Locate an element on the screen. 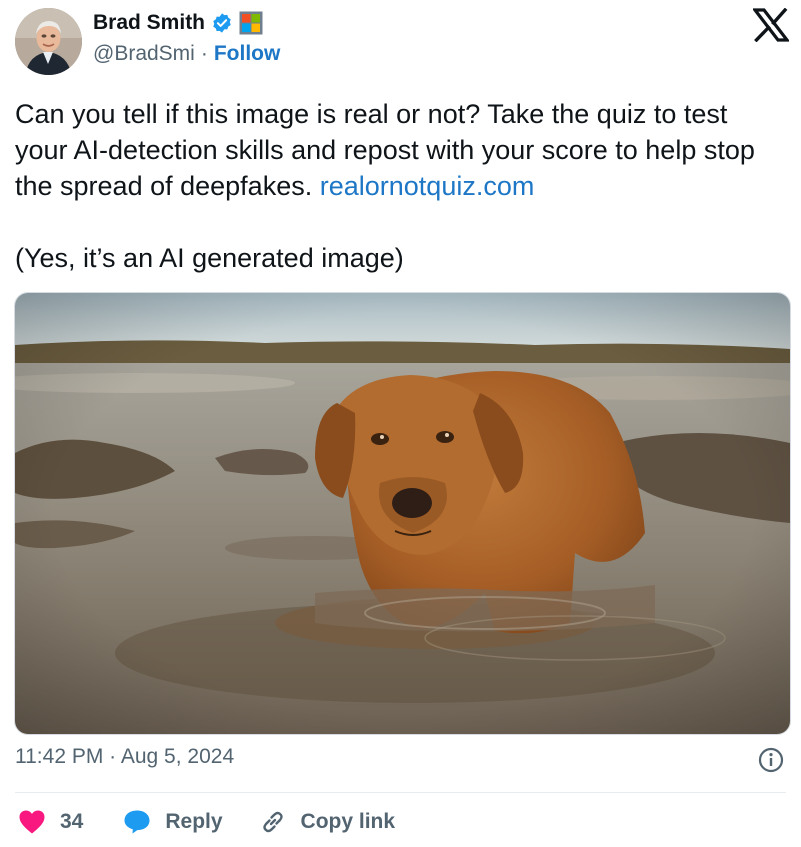 The image size is (801, 847). author-avatar is located at coordinates (48, 41).